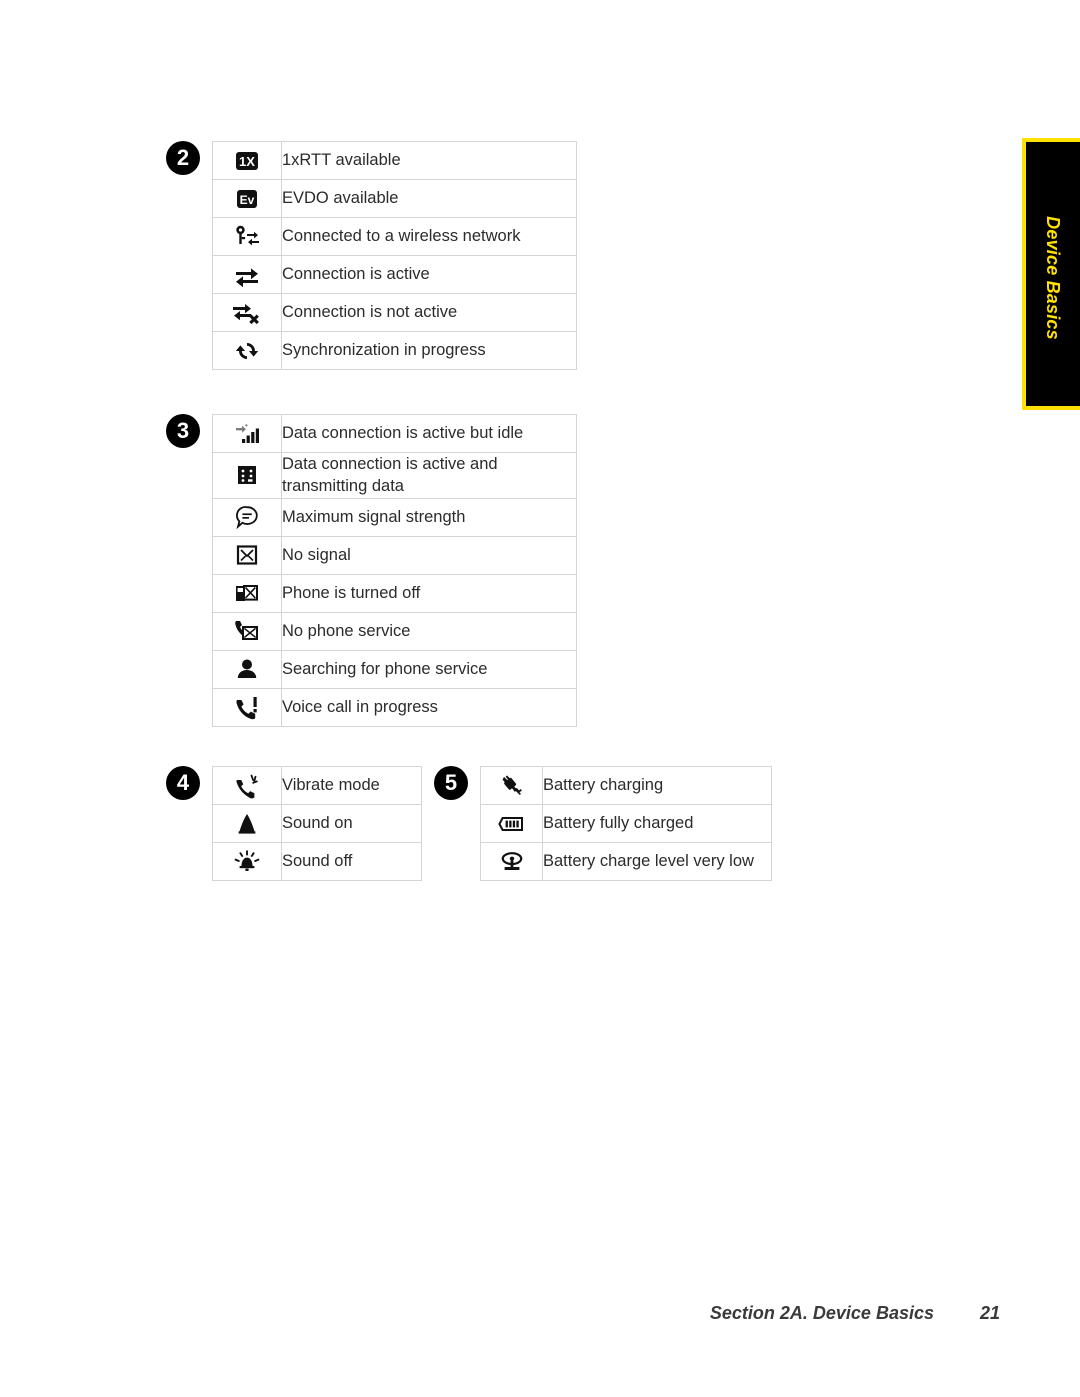  What do you see at coordinates (351, 861) in the screenshot?
I see `row-label: Sound off` at bounding box center [351, 861].